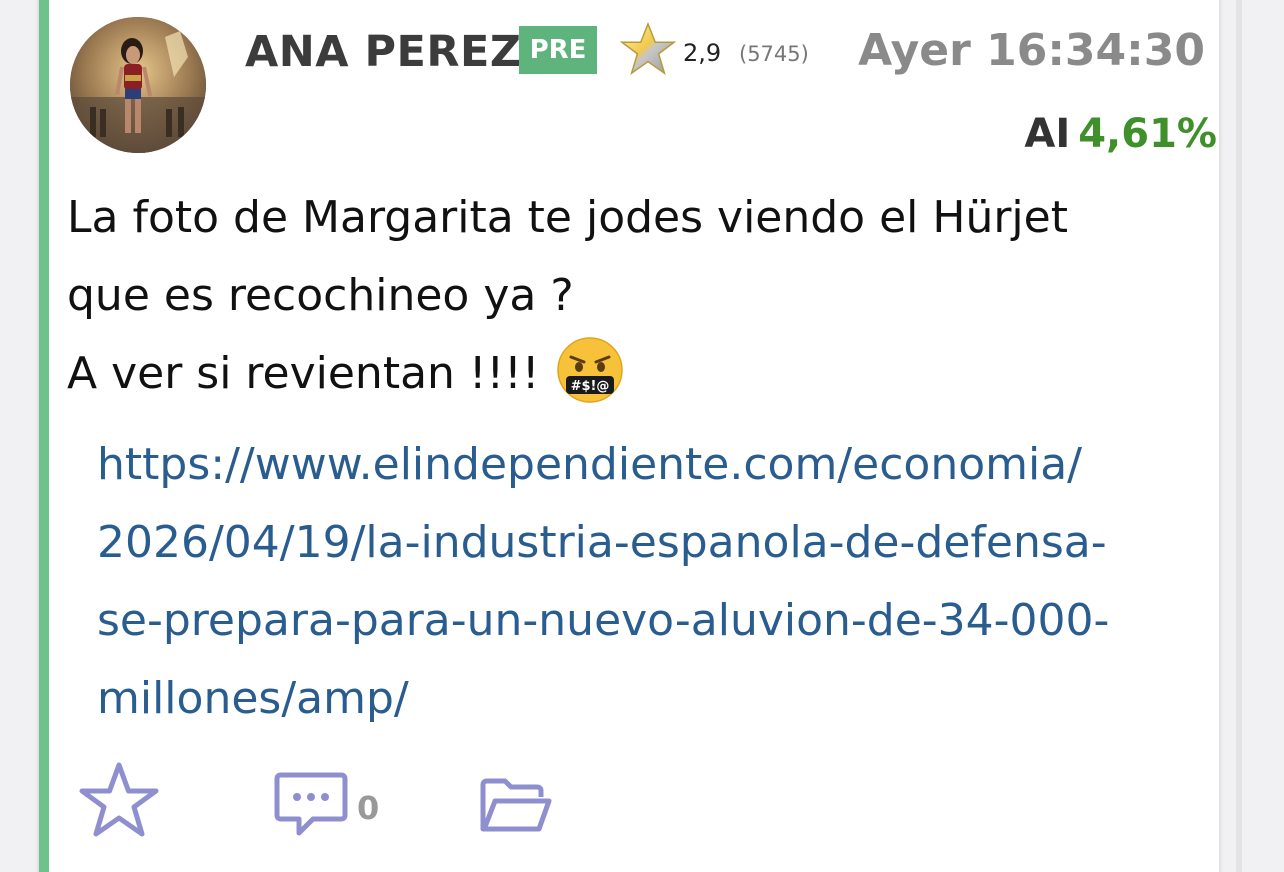  Describe the element at coordinates (383, 52) in the screenshot. I see `author-name: ANA PEREZ` at that location.